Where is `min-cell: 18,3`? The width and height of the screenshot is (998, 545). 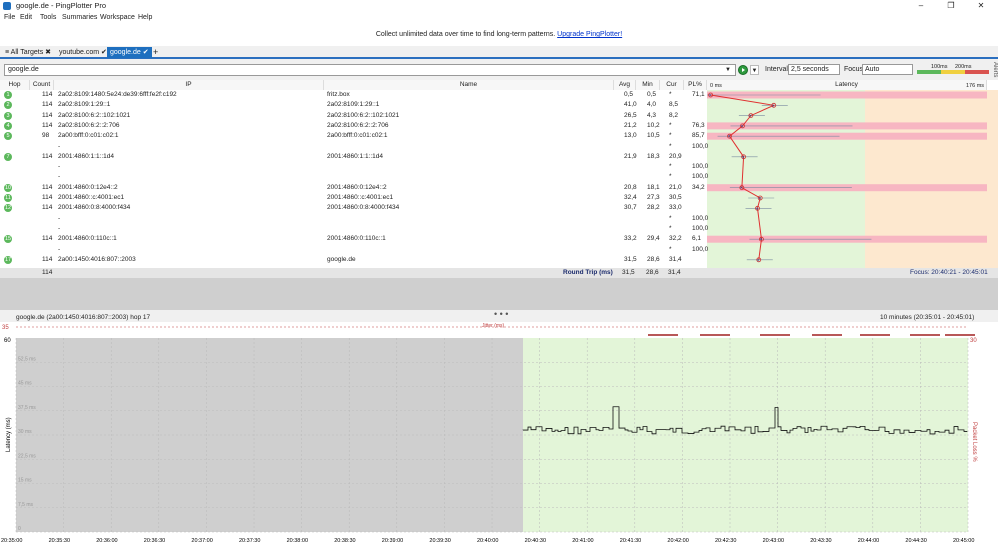
min-cell: 18,3 is located at coordinates (653, 156).